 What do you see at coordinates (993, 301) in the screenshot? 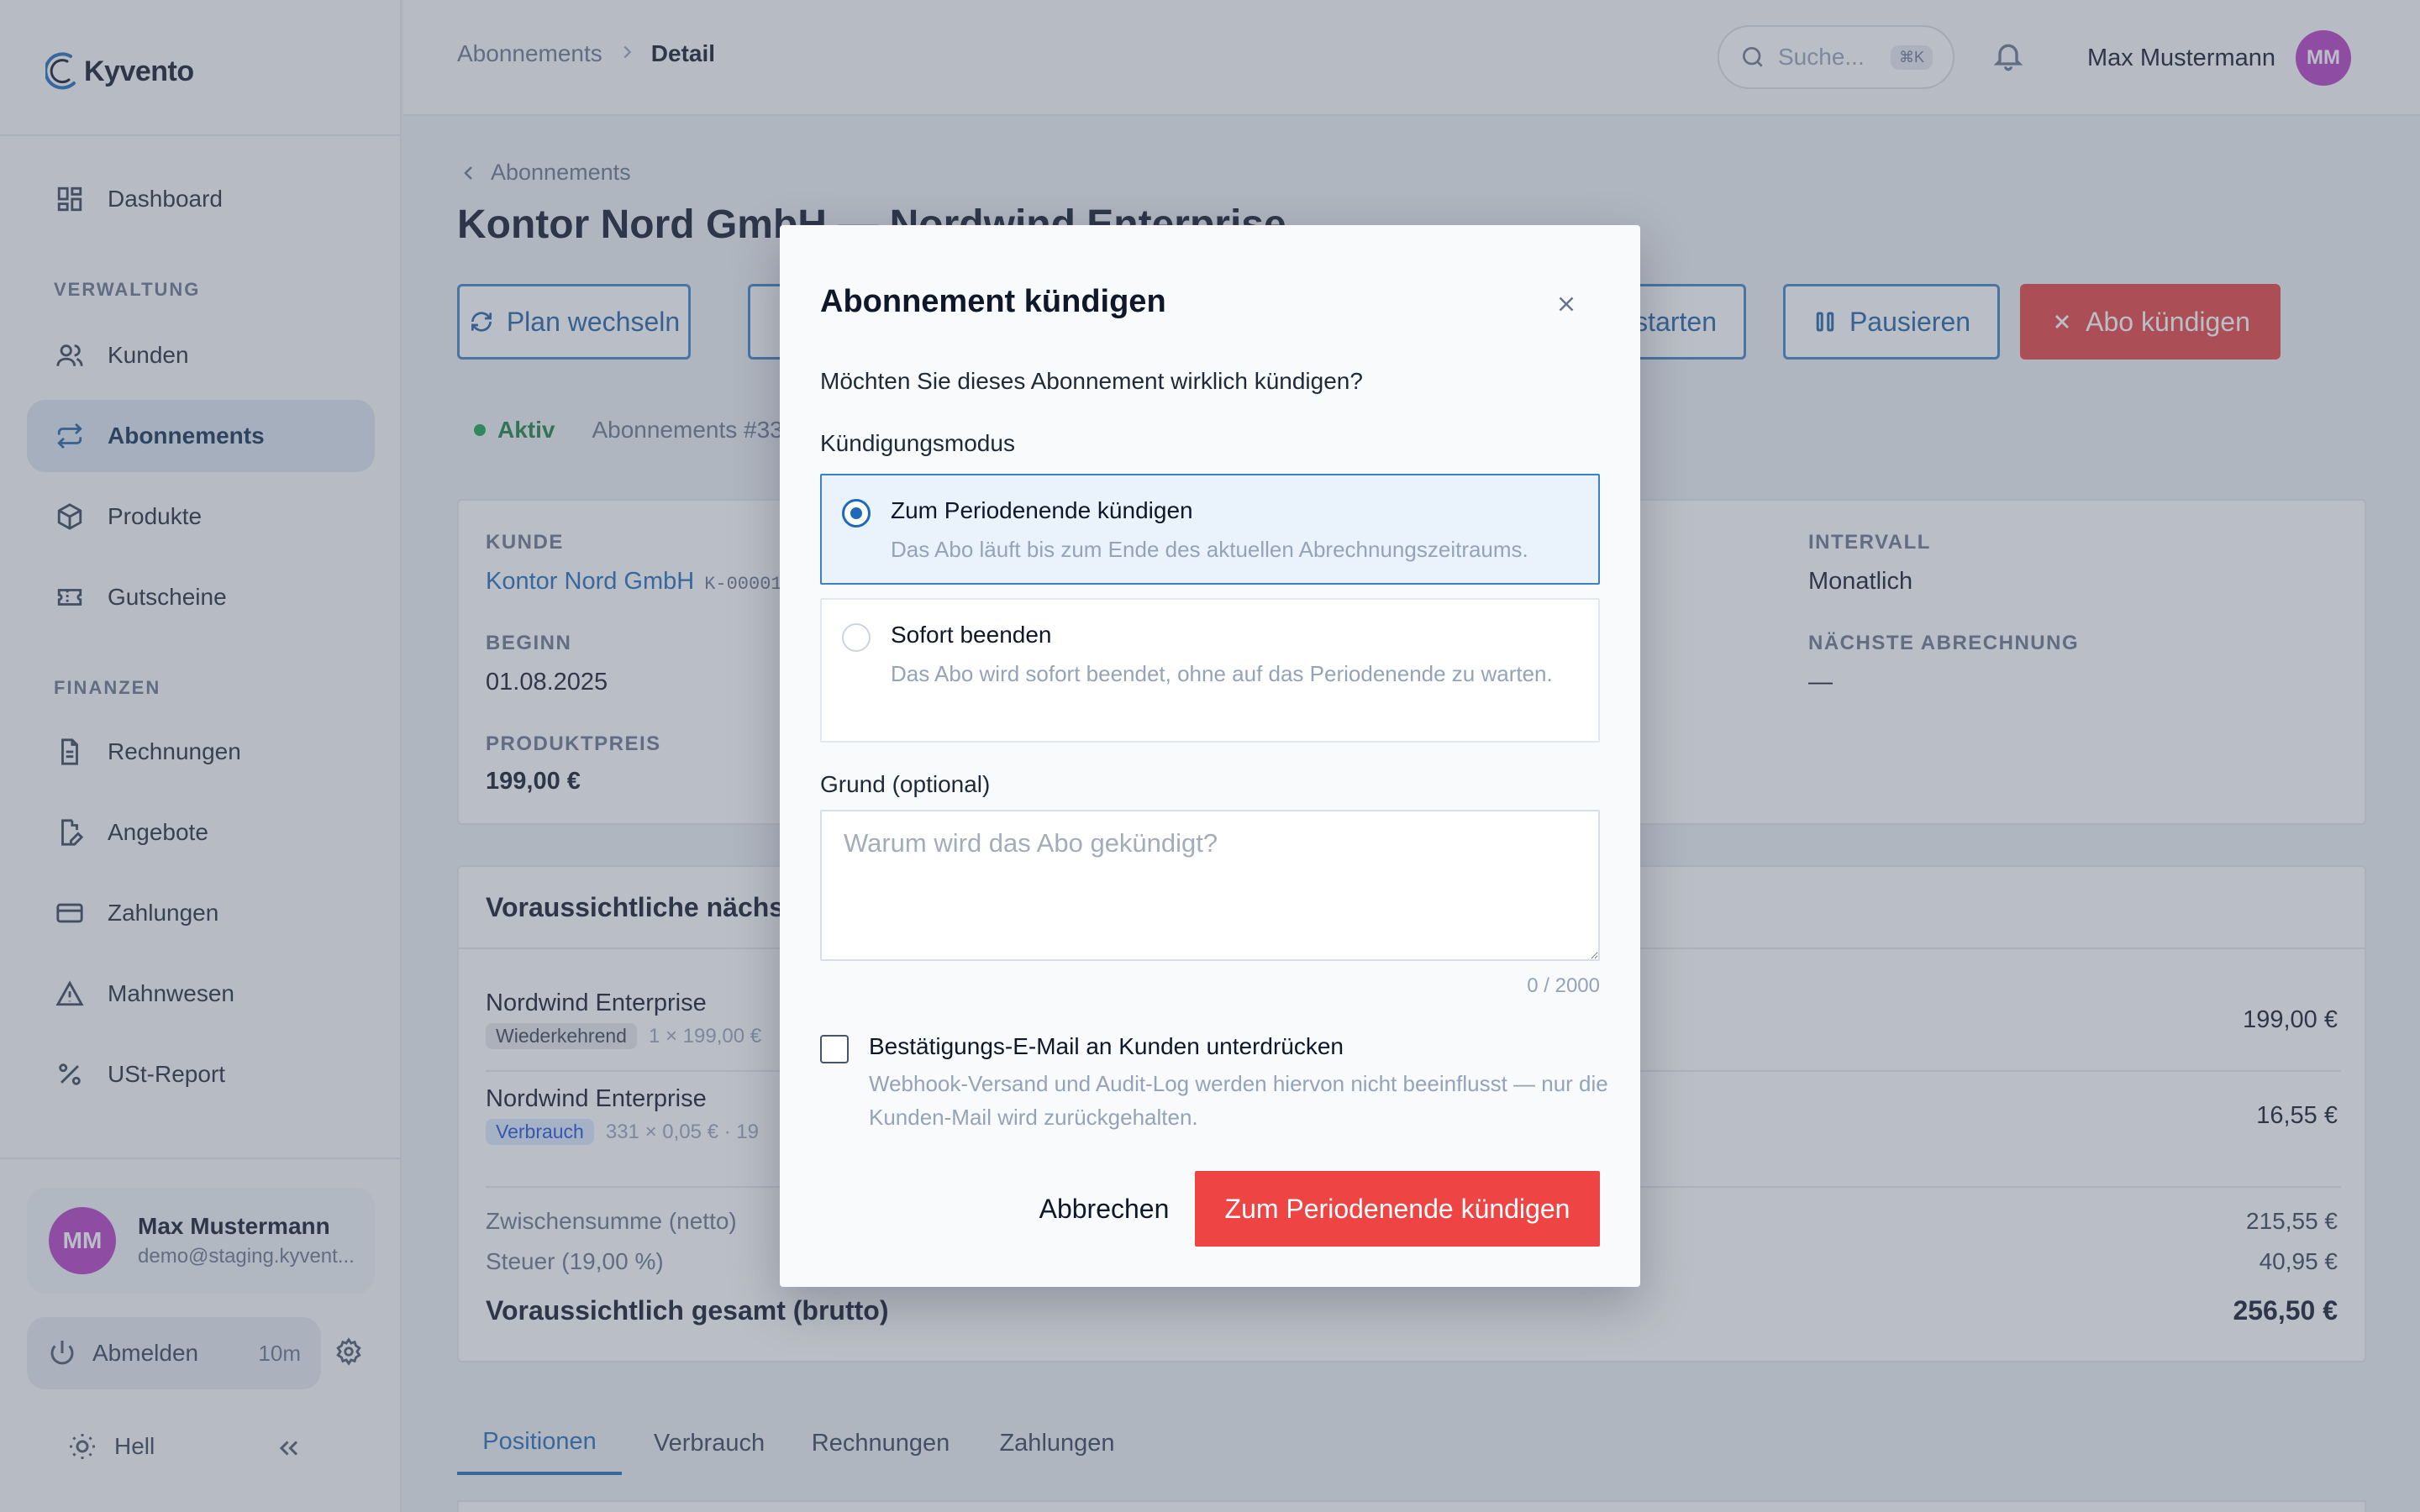
I see `dialog-title: Abonnement kündigen` at bounding box center [993, 301].